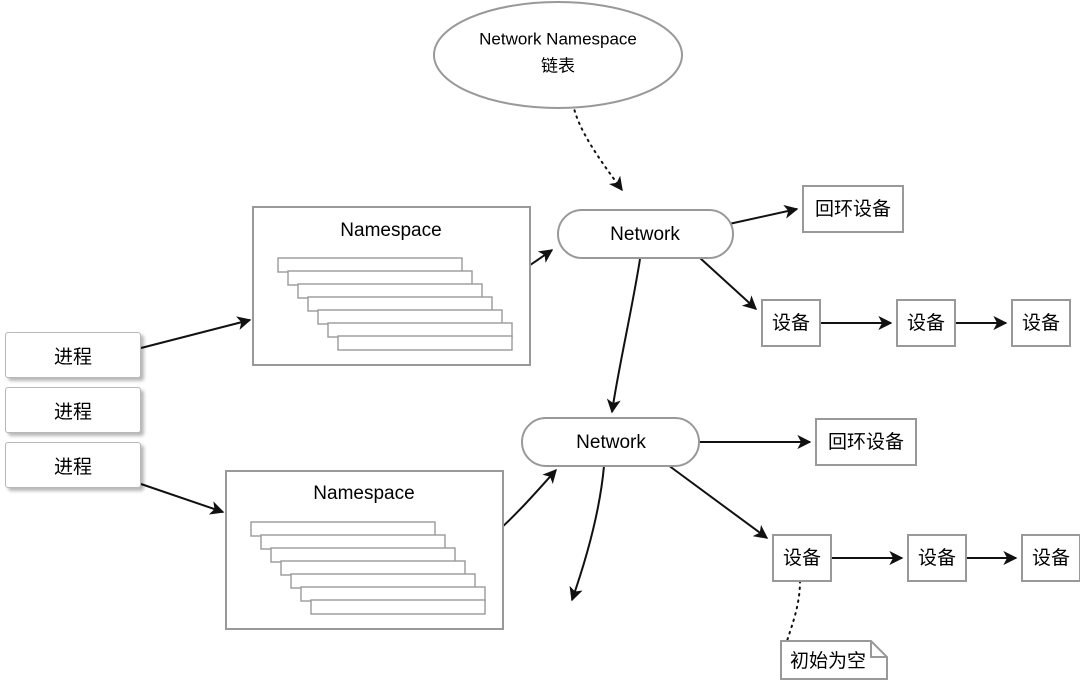 This screenshot has height=681, width=1080. I want to click on device-top-1-node: 设备, so click(791, 323).